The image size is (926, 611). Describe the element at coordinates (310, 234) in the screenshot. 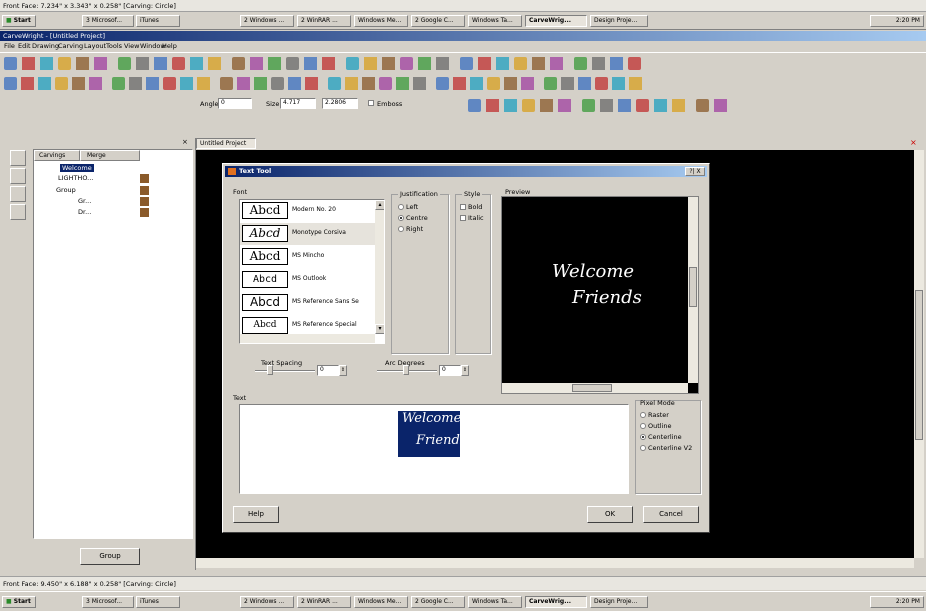

I see `font-item-monotype-corsiva: Abcd Monotype Corsiva` at that location.